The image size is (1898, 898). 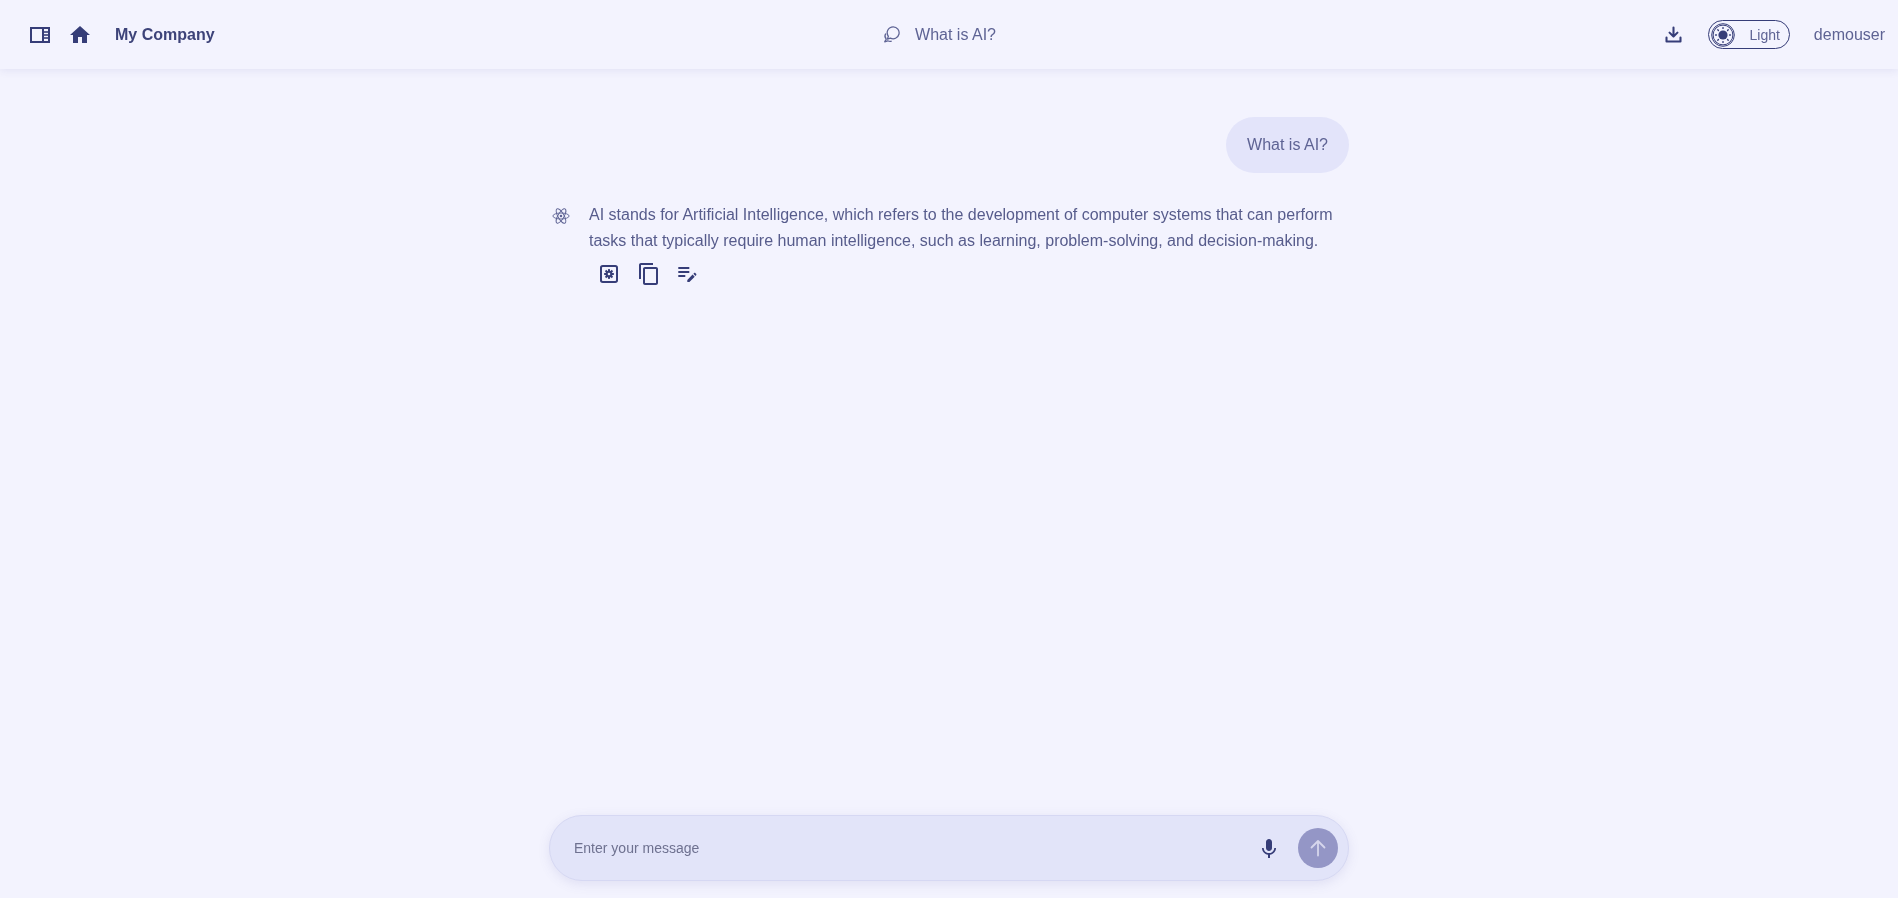 What do you see at coordinates (1287, 145) in the screenshot?
I see `user-message-bubble: What is AI?` at bounding box center [1287, 145].